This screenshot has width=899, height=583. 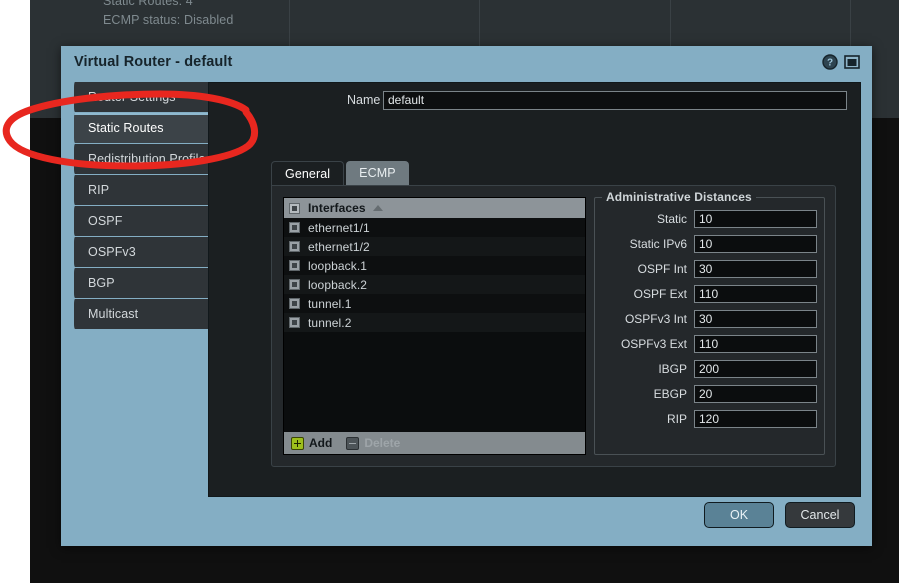 What do you see at coordinates (364, 100) in the screenshot?
I see `name-label: Name` at bounding box center [364, 100].